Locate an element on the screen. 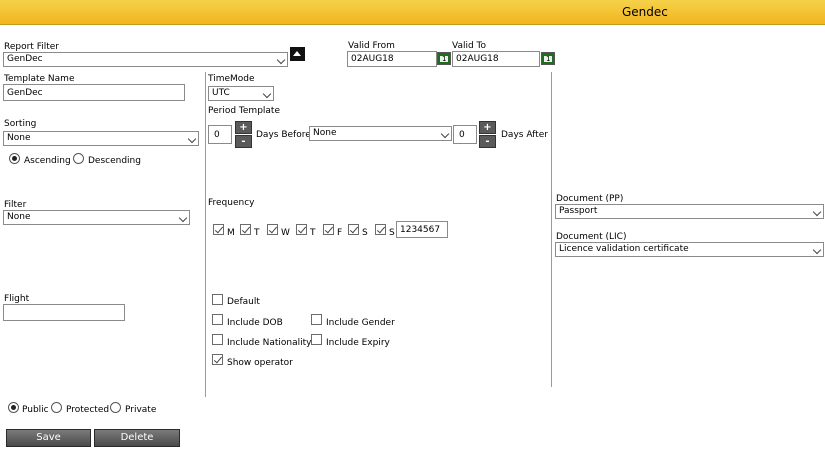 This screenshot has height=450, width=825. frequency-wed-checkbox is located at coordinates (272, 229).